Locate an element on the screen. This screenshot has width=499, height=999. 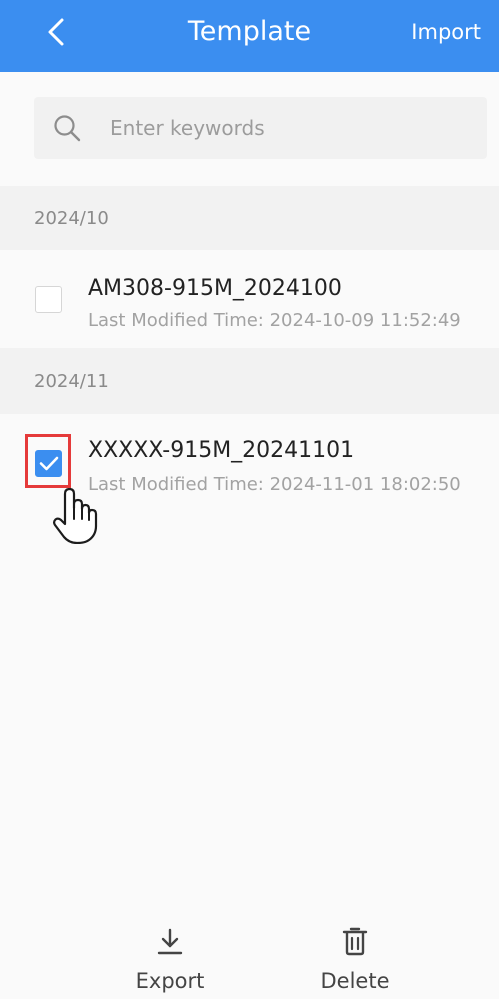
group-label: 2024/10 is located at coordinates (71, 218).